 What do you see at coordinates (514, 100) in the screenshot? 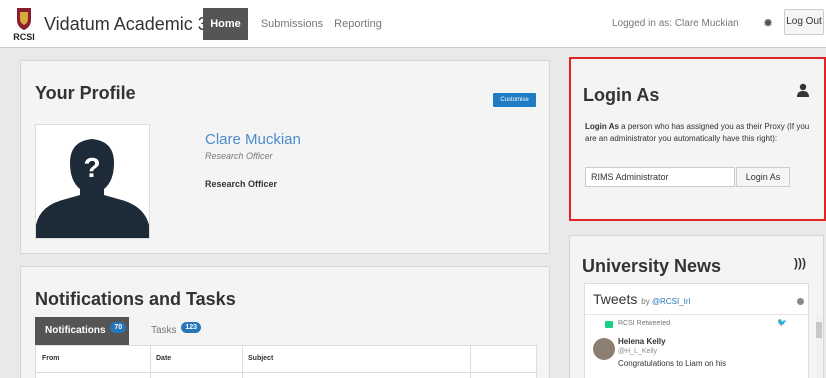
I see `customise-button: Customise` at bounding box center [514, 100].